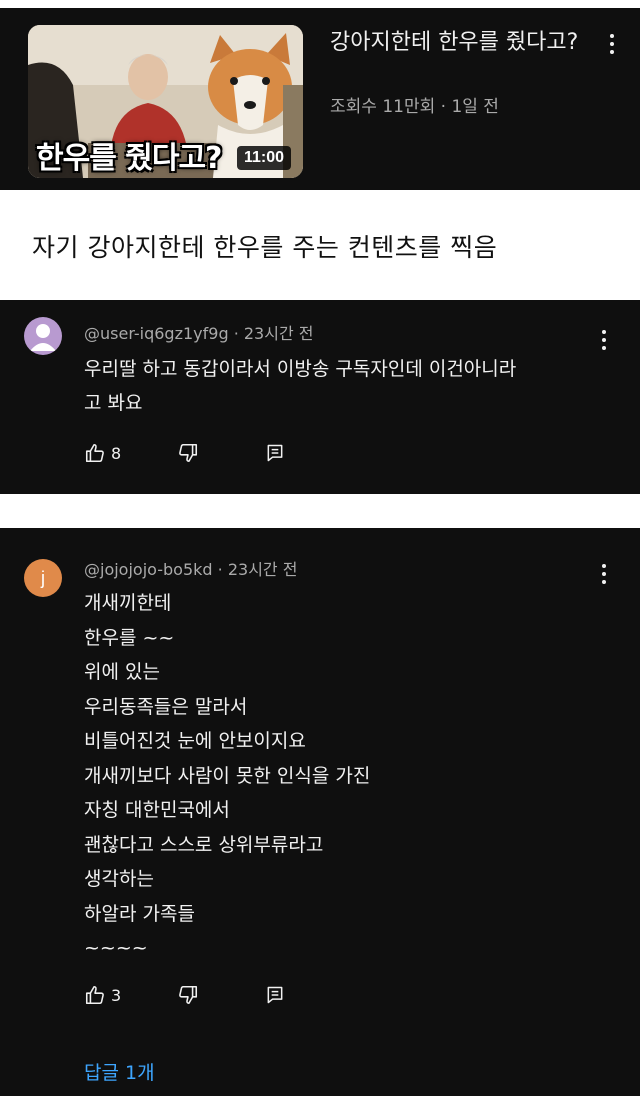 The image size is (640, 1096). What do you see at coordinates (122, 672) in the screenshot?
I see `comment-line: 위에 있는` at bounding box center [122, 672].